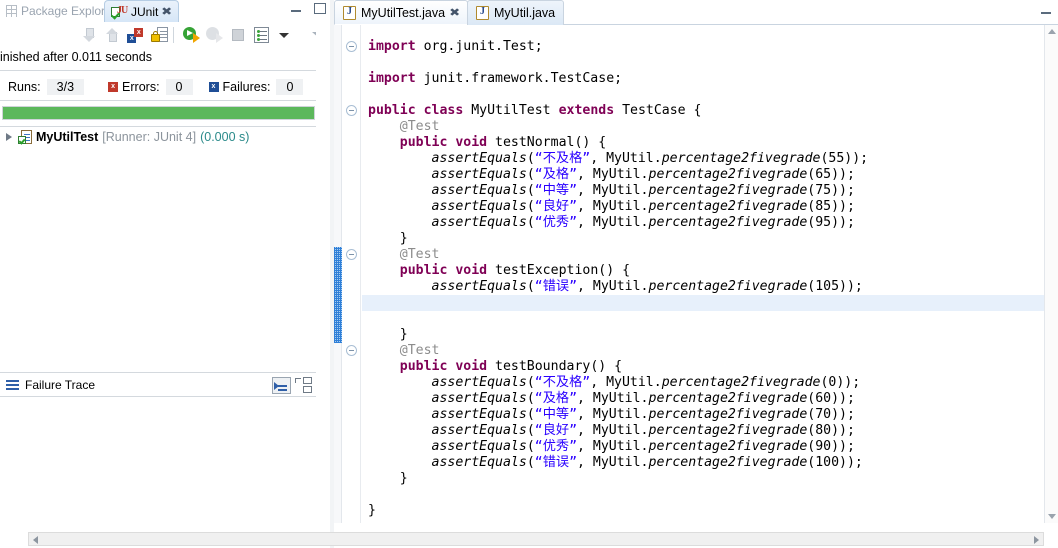  Describe the element at coordinates (536, 539) in the screenshot. I see `editor-horizontal-scrollbar` at that location.